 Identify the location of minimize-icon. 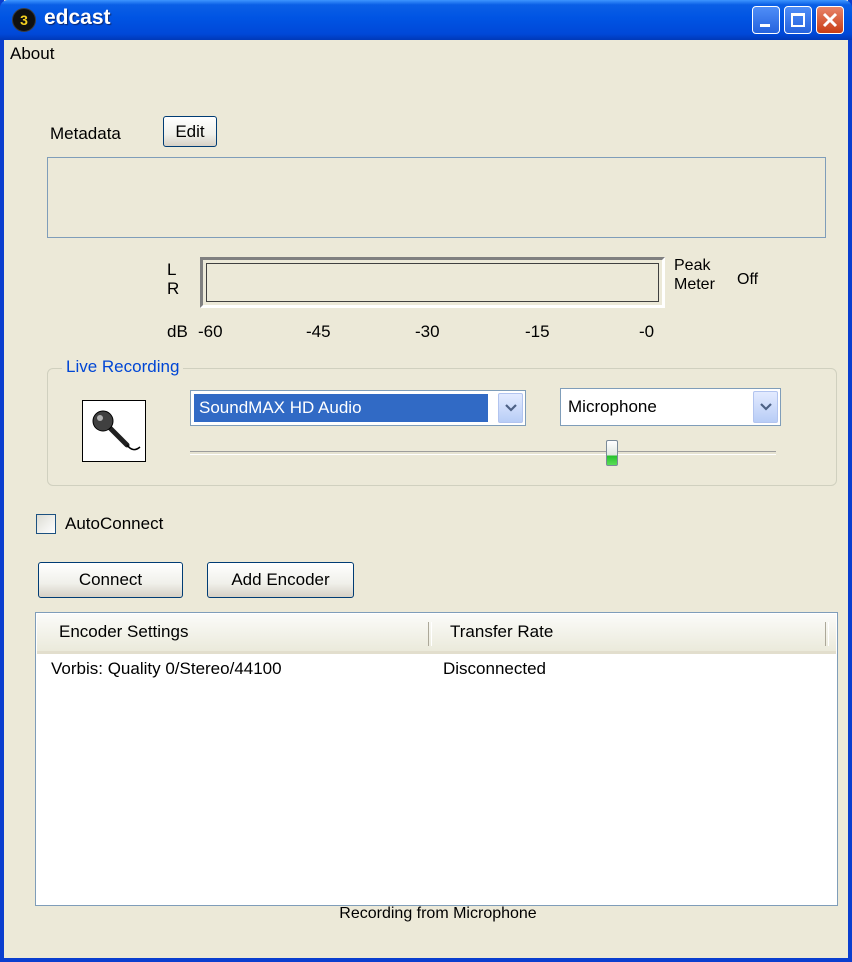
(765, 25).